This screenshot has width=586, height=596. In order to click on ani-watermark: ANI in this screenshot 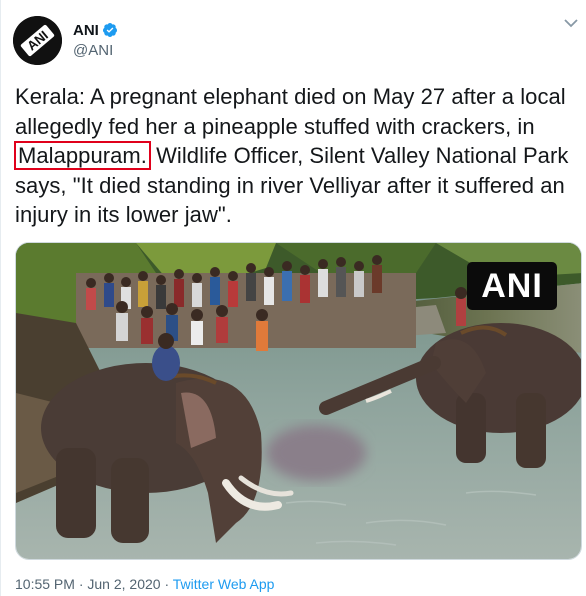, I will do `click(512, 286)`.